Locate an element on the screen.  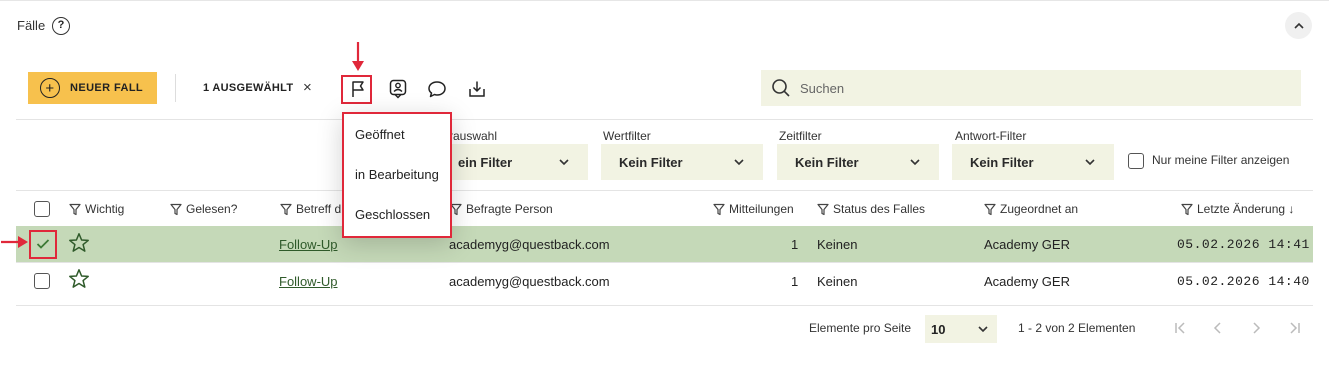
flag-highlight-box is located at coordinates (356, 89).